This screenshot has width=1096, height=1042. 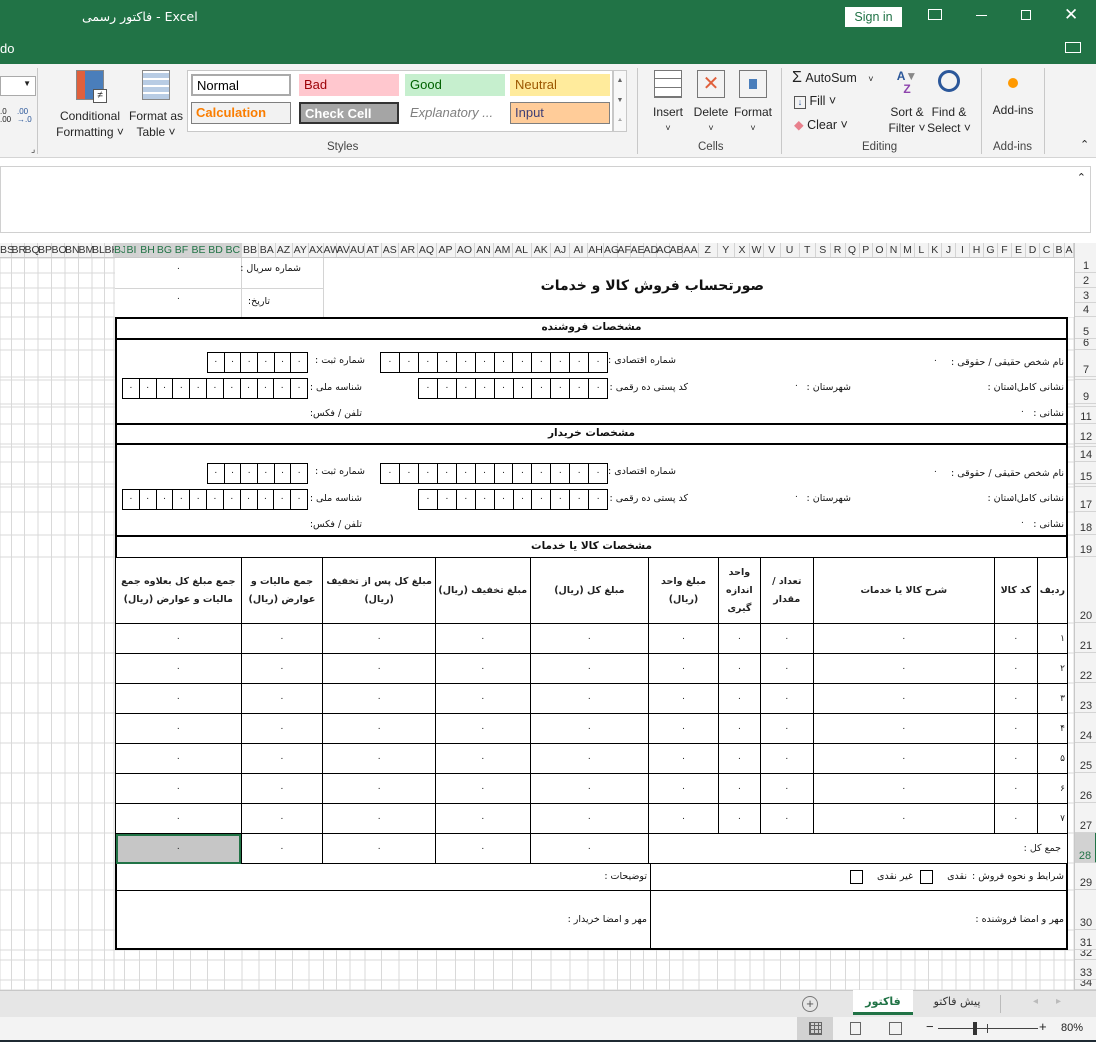 I want to click on column-header-BJ: BJ, so click(x=120, y=250).